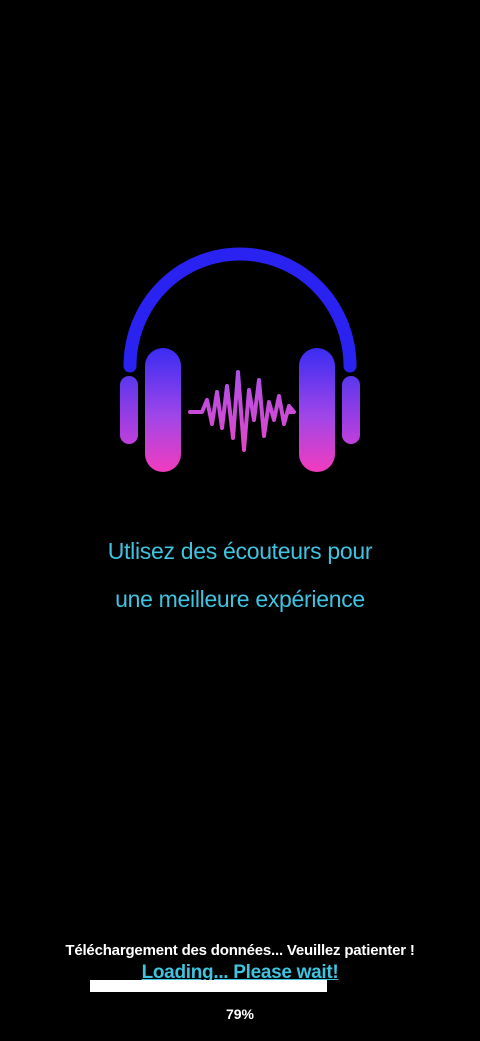 The image size is (480, 1041). Describe the element at coordinates (240, 360) in the screenshot. I see `headphones-logo-icon` at that location.